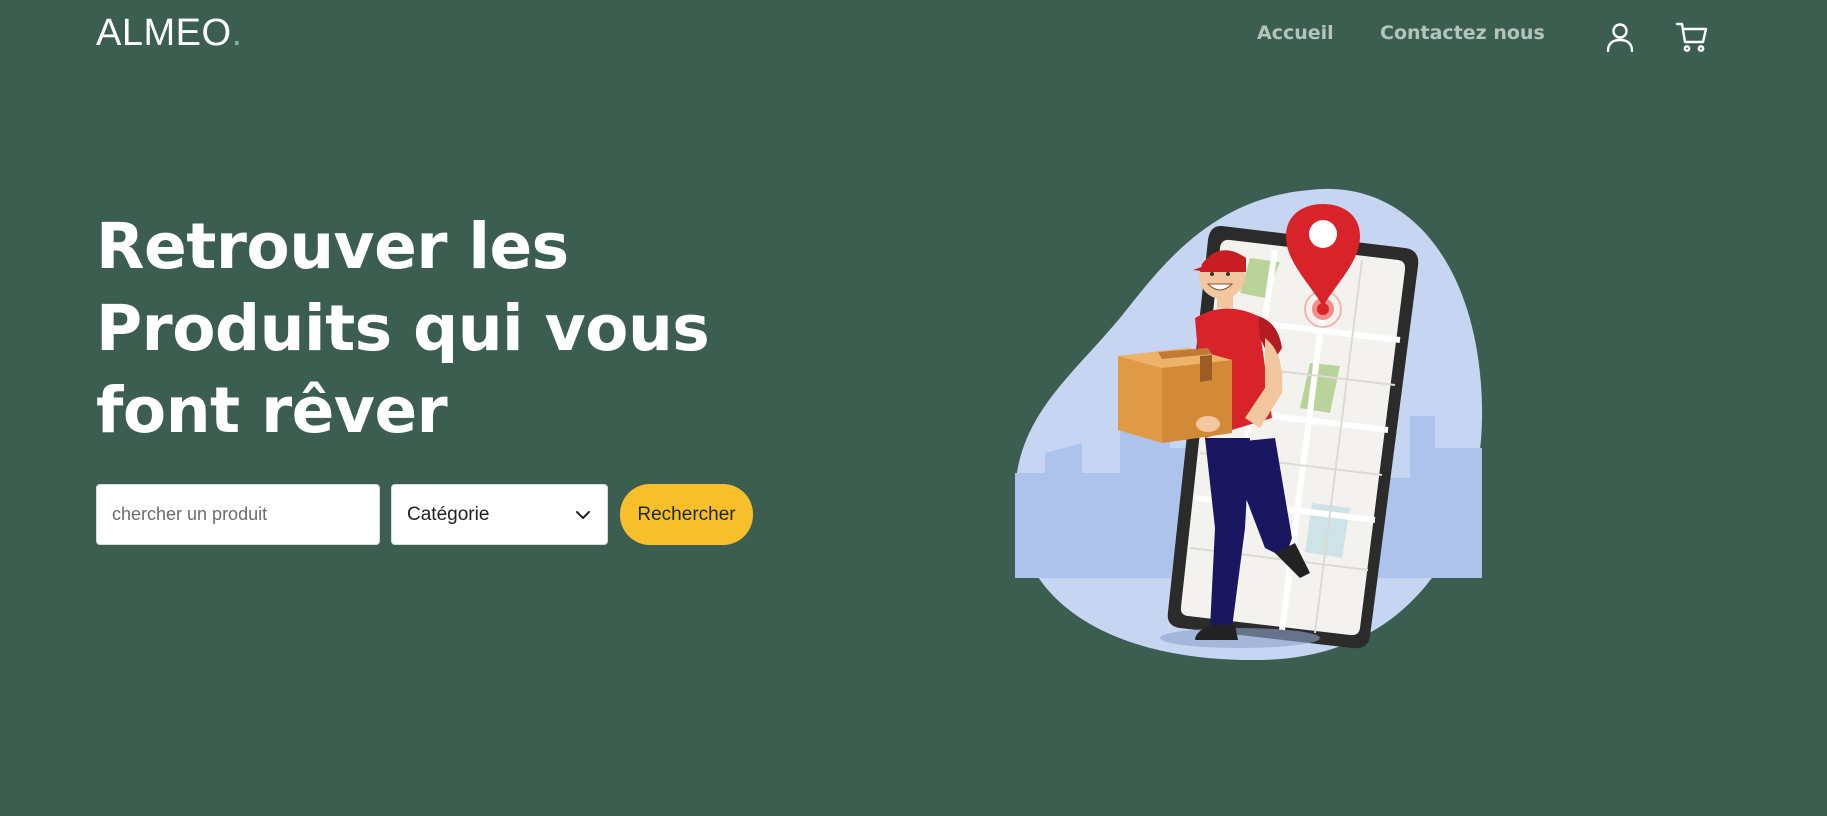 Image resolution: width=1827 pixels, height=816 pixels. What do you see at coordinates (332, 246) in the screenshot?
I see `hero-title-line: Retrouver les` at bounding box center [332, 246].